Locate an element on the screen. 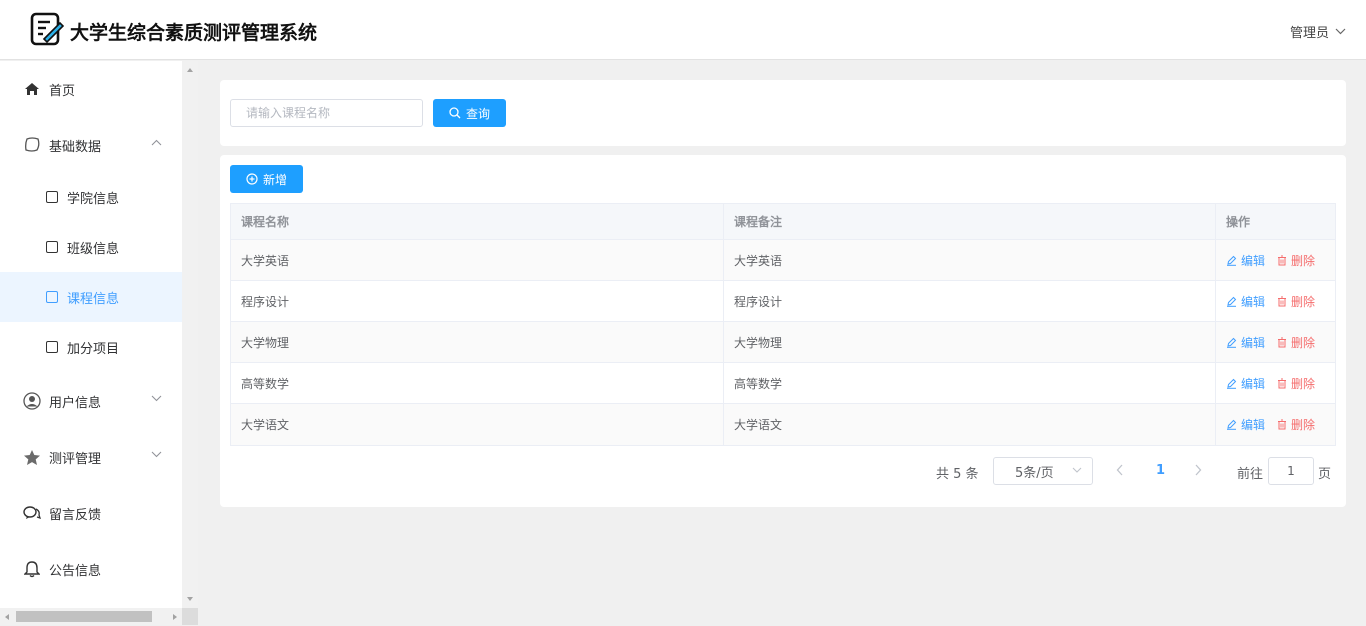 The height and width of the screenshot is (626, 1366). column-header-course-note: 课程备注 is located at coordinates (970, 221).